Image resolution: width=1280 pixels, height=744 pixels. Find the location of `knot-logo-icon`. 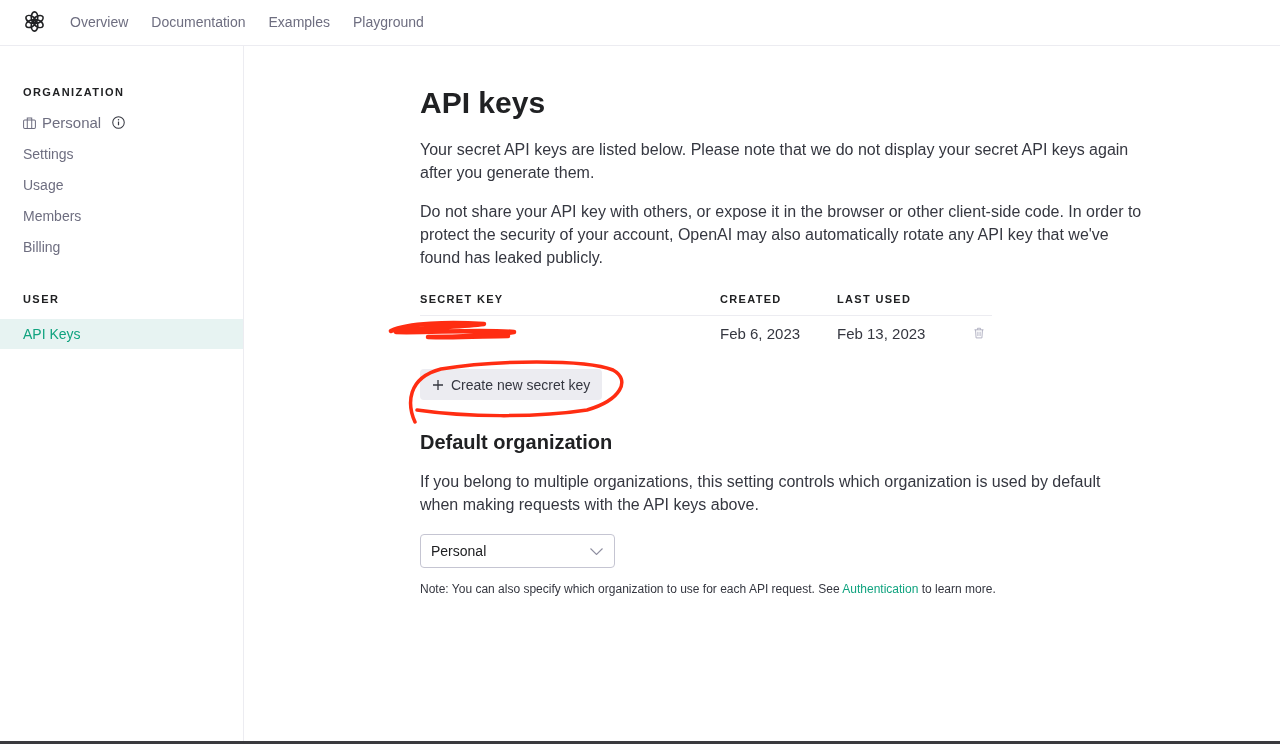

knot-logo-icon is located at coordinates (34, 21).